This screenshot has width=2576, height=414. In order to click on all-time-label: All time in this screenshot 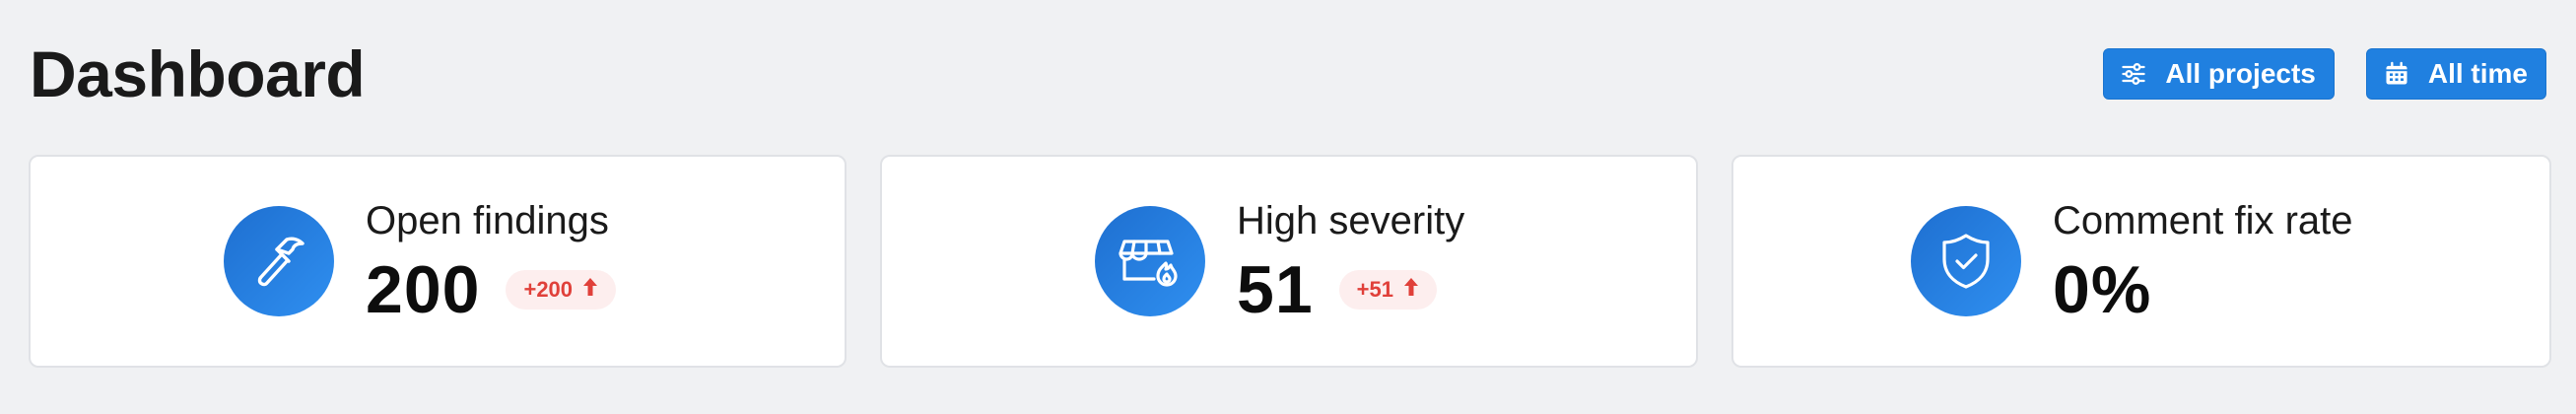, I will do `click(2477, 74)`.